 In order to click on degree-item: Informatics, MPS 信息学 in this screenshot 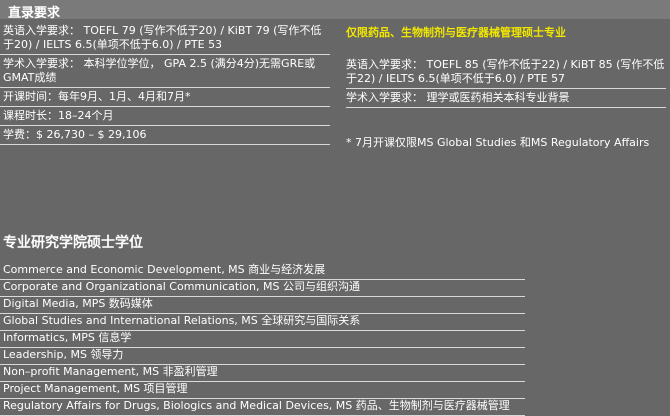, I will do `click(262, 339)`.